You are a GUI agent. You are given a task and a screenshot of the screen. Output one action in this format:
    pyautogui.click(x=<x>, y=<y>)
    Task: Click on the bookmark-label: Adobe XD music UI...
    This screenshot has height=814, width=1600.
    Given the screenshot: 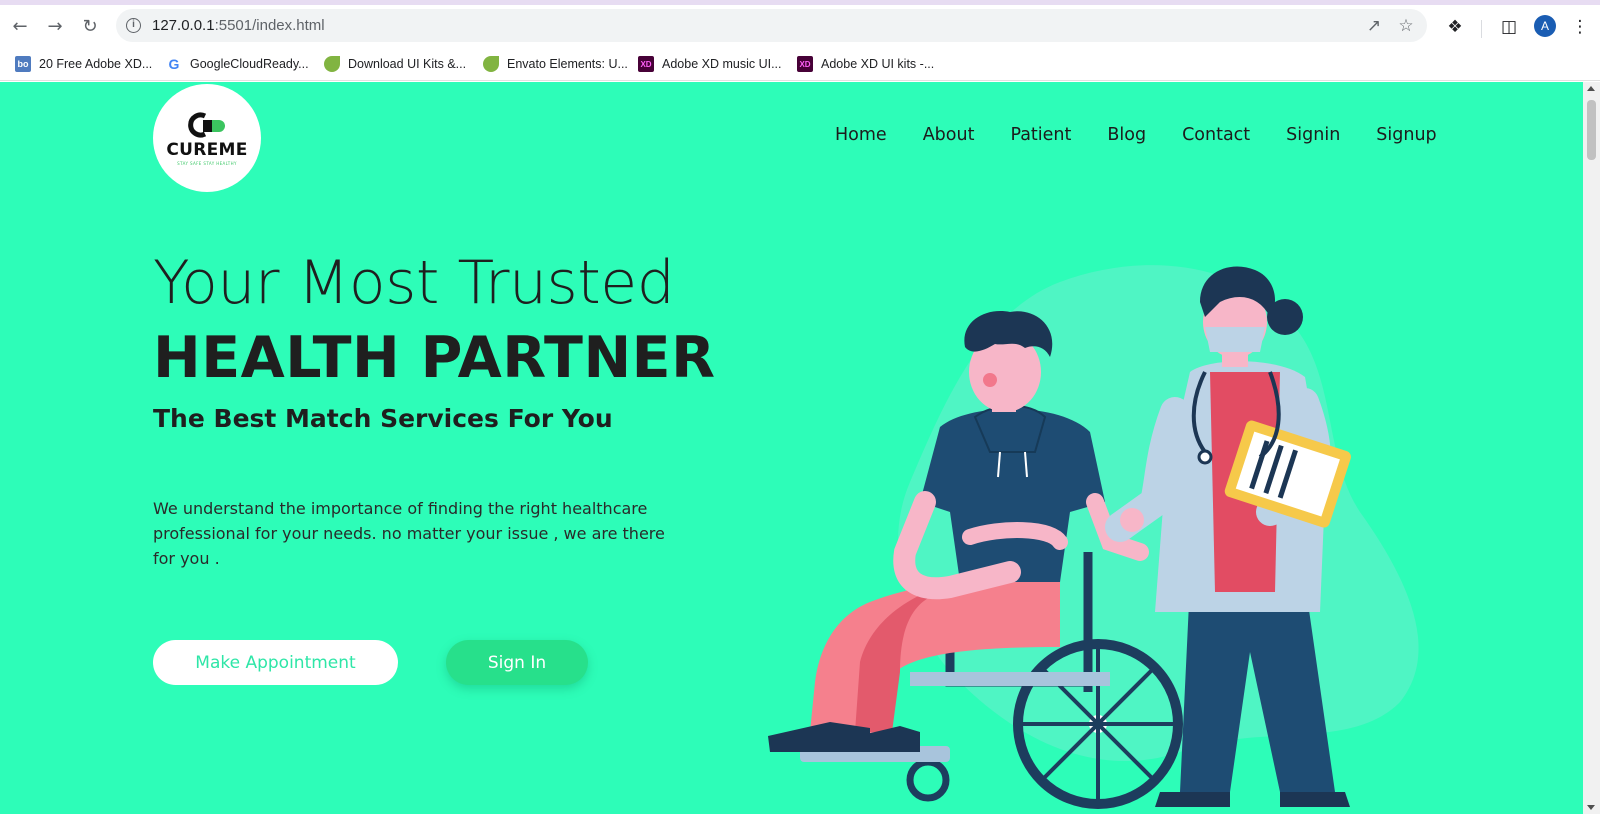 What is the action you would take?
    pyautogui.click(x=722, y=64)
    